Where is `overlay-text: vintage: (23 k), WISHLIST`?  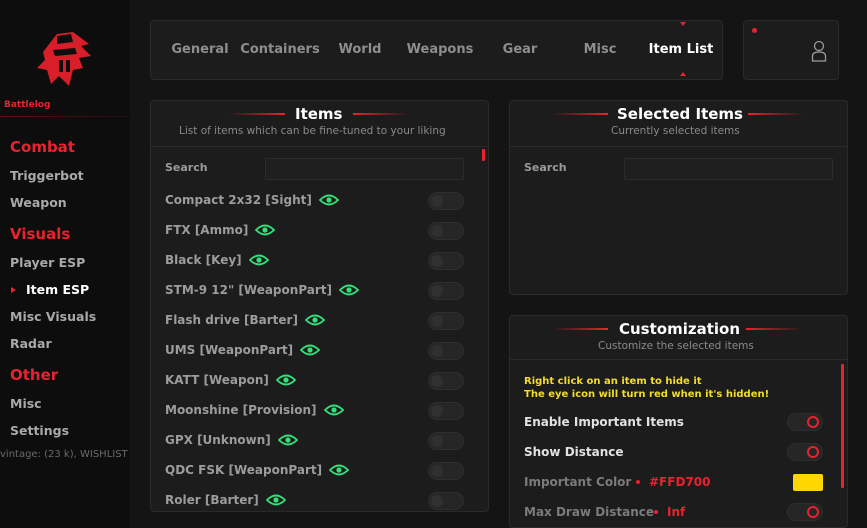 overlay-text: vintage: (23 k), WISHLIST is located at coordinates (64, 454).